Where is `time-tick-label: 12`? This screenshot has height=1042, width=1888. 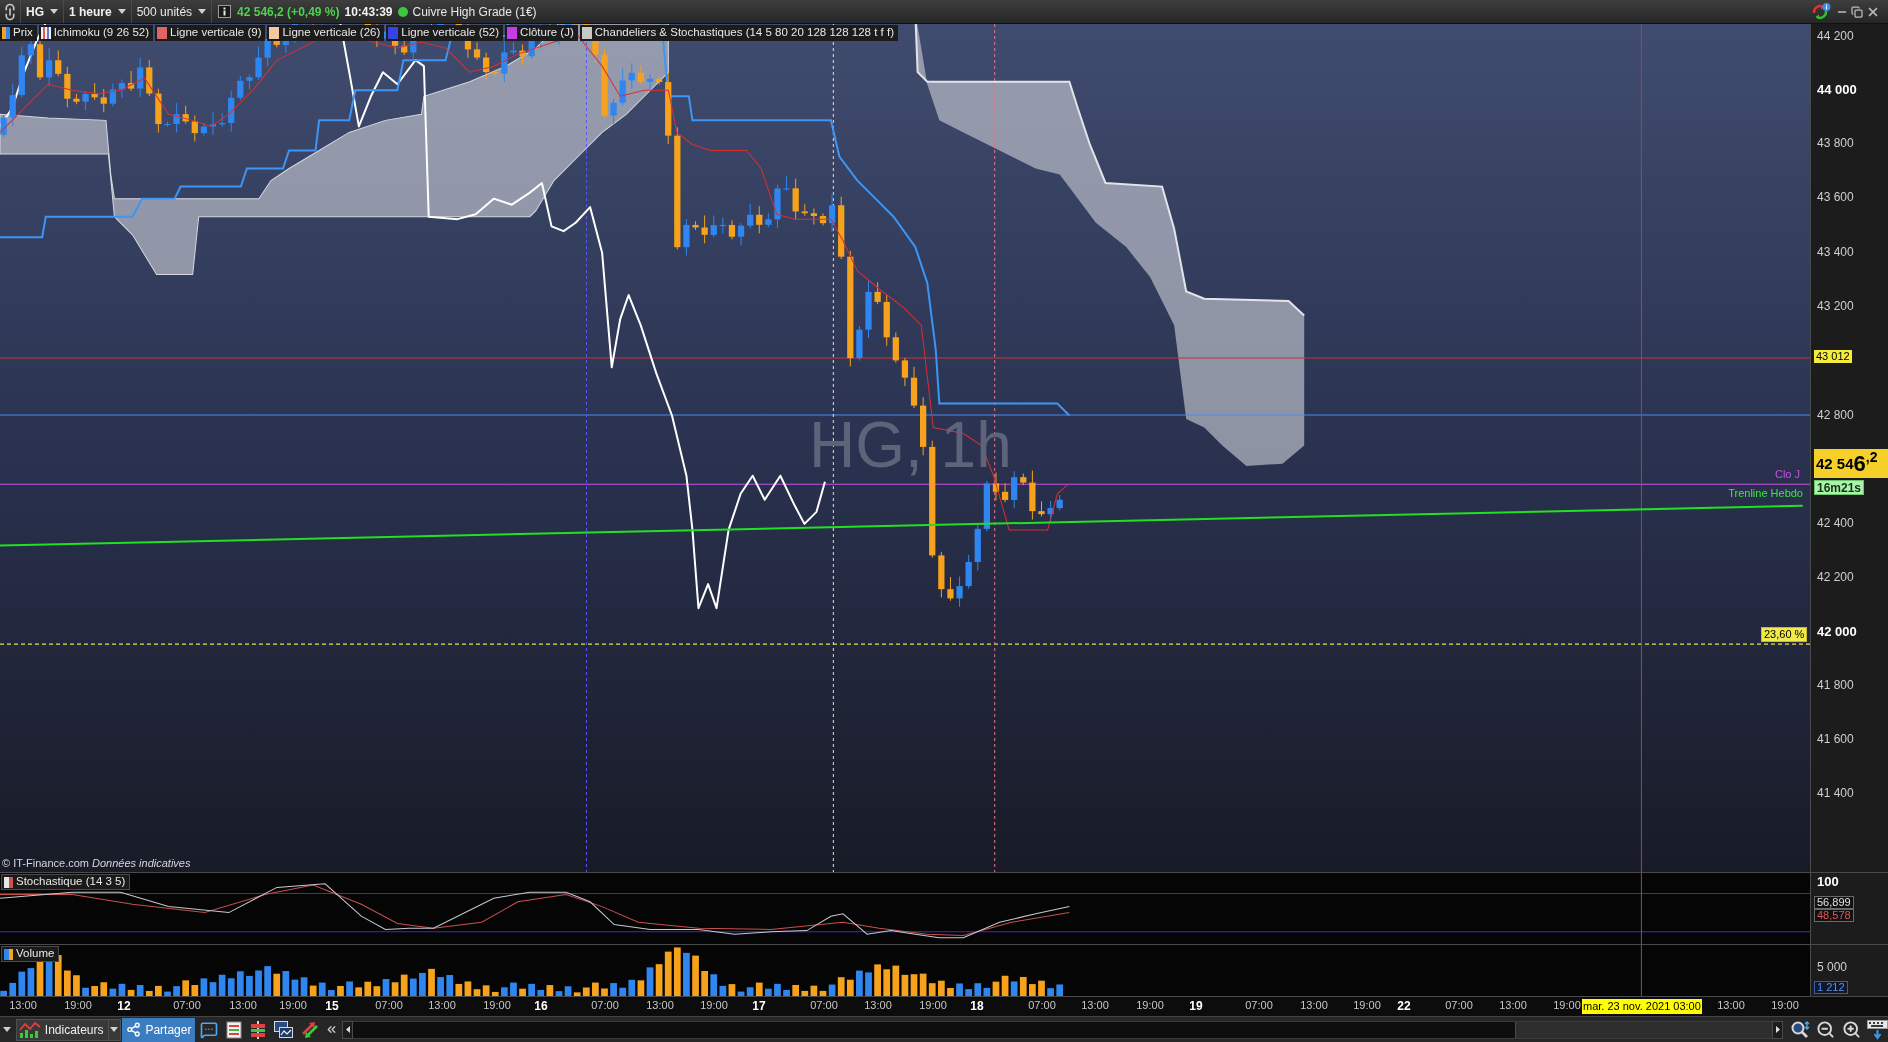
time-tick-label: 12 is located at coordinates (124, 1006).